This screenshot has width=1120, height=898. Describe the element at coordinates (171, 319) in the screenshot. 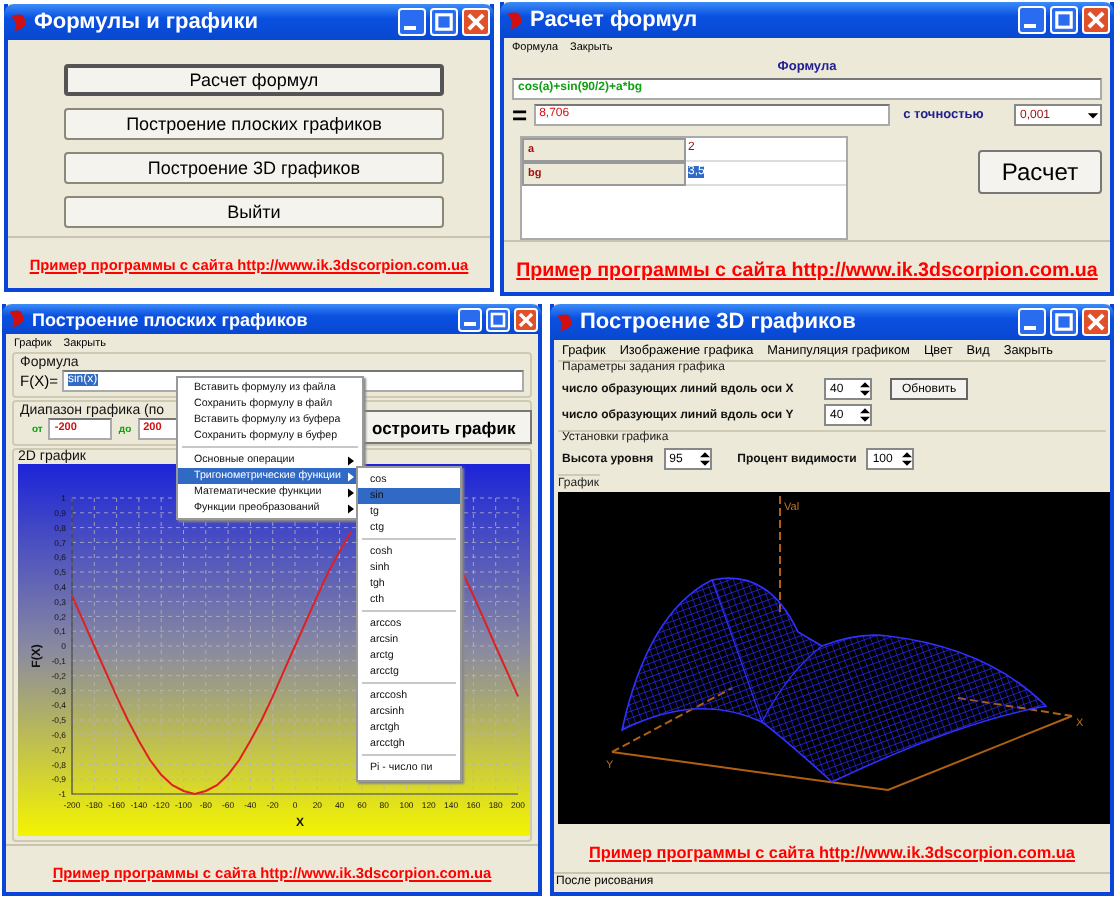

I see `window-title: Построение плоских графиков` at that location.